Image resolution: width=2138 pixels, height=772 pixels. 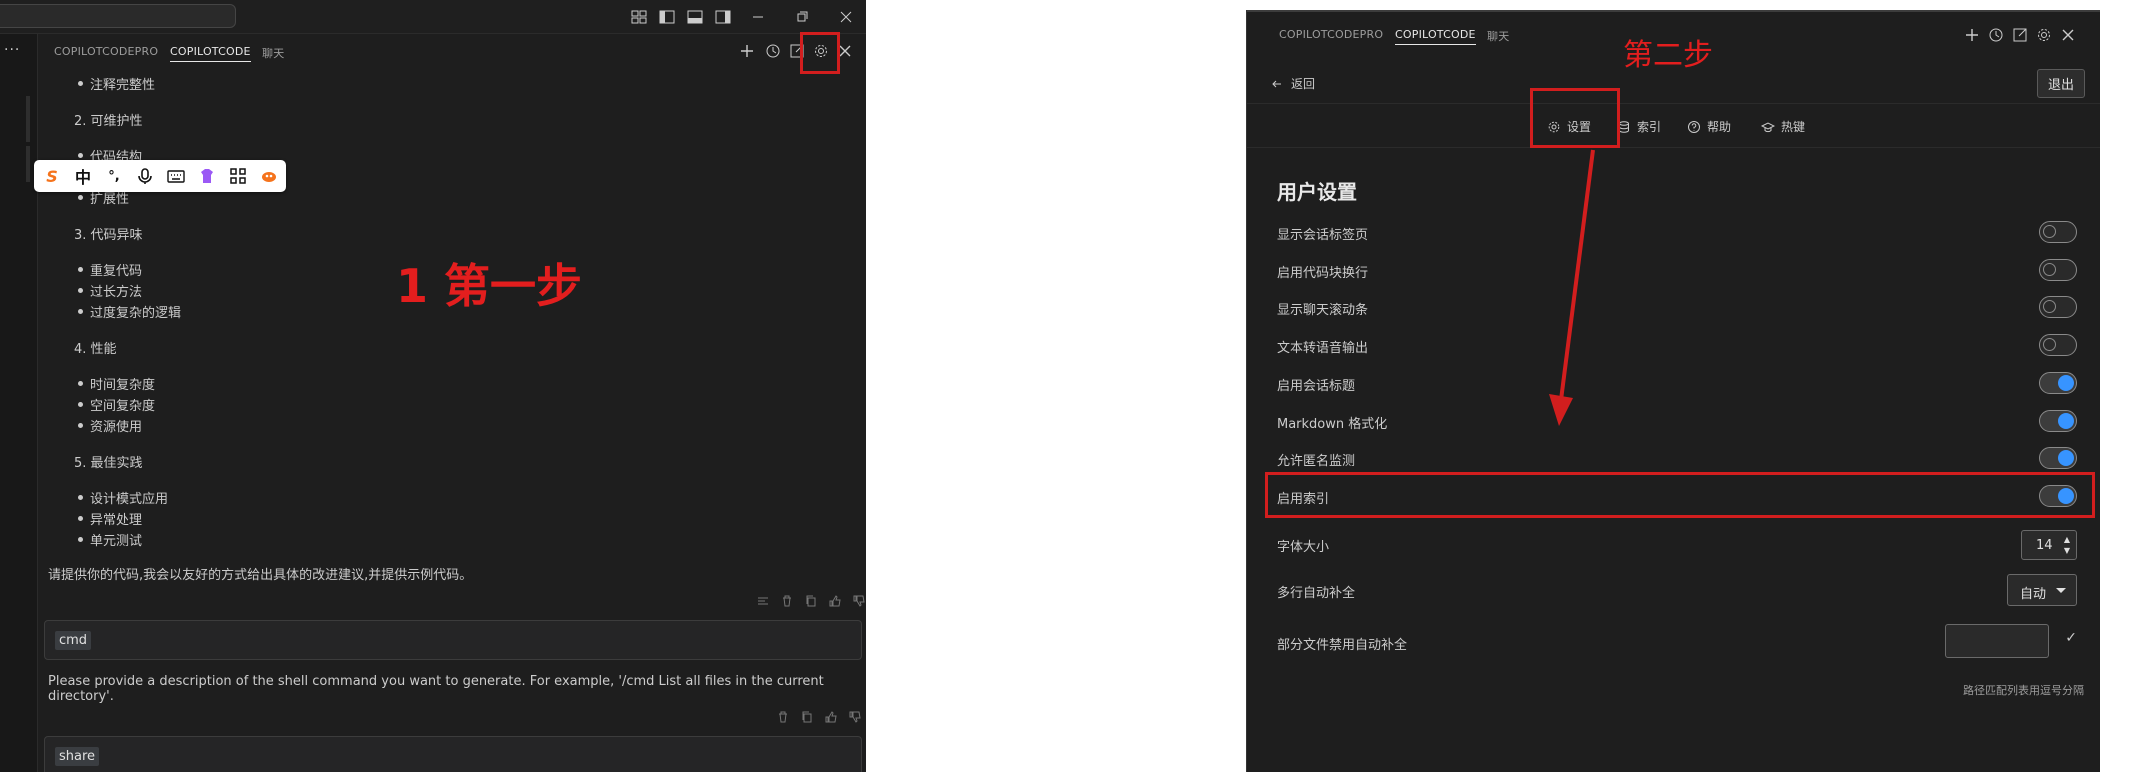 What do you see at coordinates (802, 17) in the screenshot?
I see `restore-icon` at bounding box center [802, 17].